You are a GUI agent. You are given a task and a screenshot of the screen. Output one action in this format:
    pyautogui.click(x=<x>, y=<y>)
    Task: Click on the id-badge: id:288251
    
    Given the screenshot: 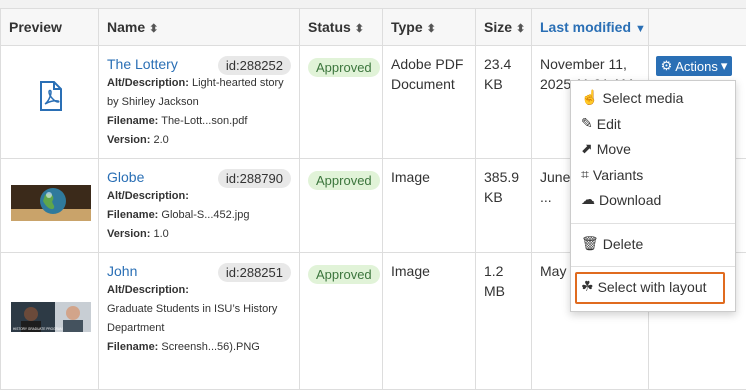 What is the action you would take?
    pyautogui.click(x=254, y=272)
    